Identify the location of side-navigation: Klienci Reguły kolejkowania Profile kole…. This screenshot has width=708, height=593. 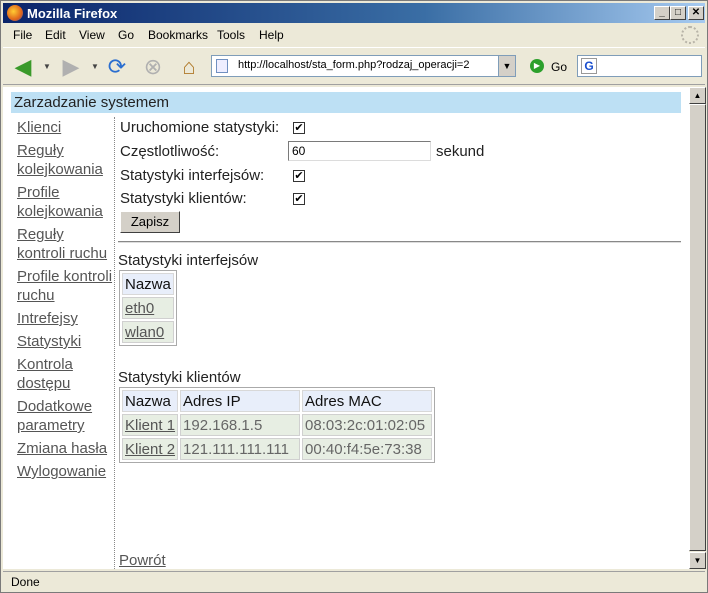
(63, 343).